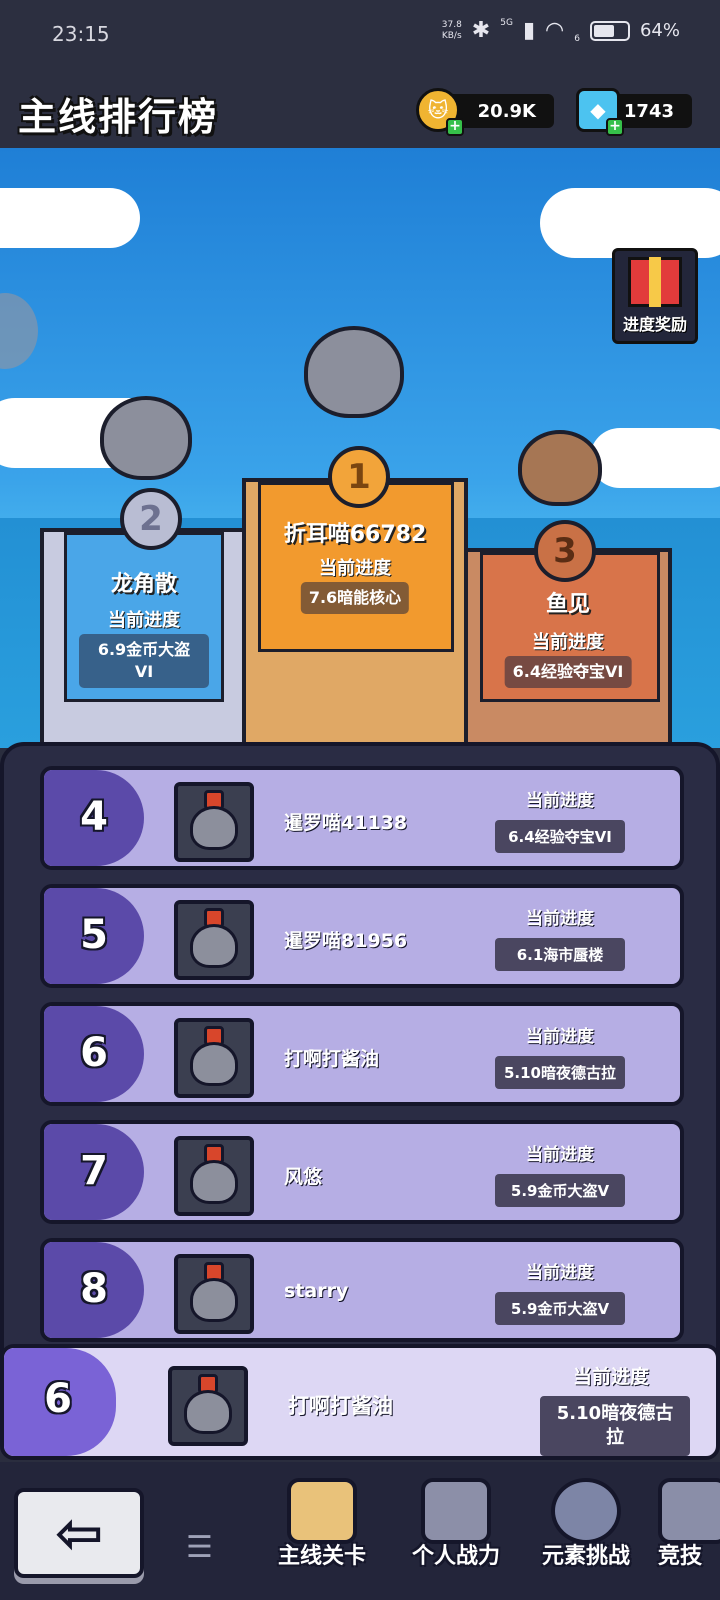 This screenshot has width=720, height=1600. I want to click on page-title: 主线排行榜, so click(118, 117).